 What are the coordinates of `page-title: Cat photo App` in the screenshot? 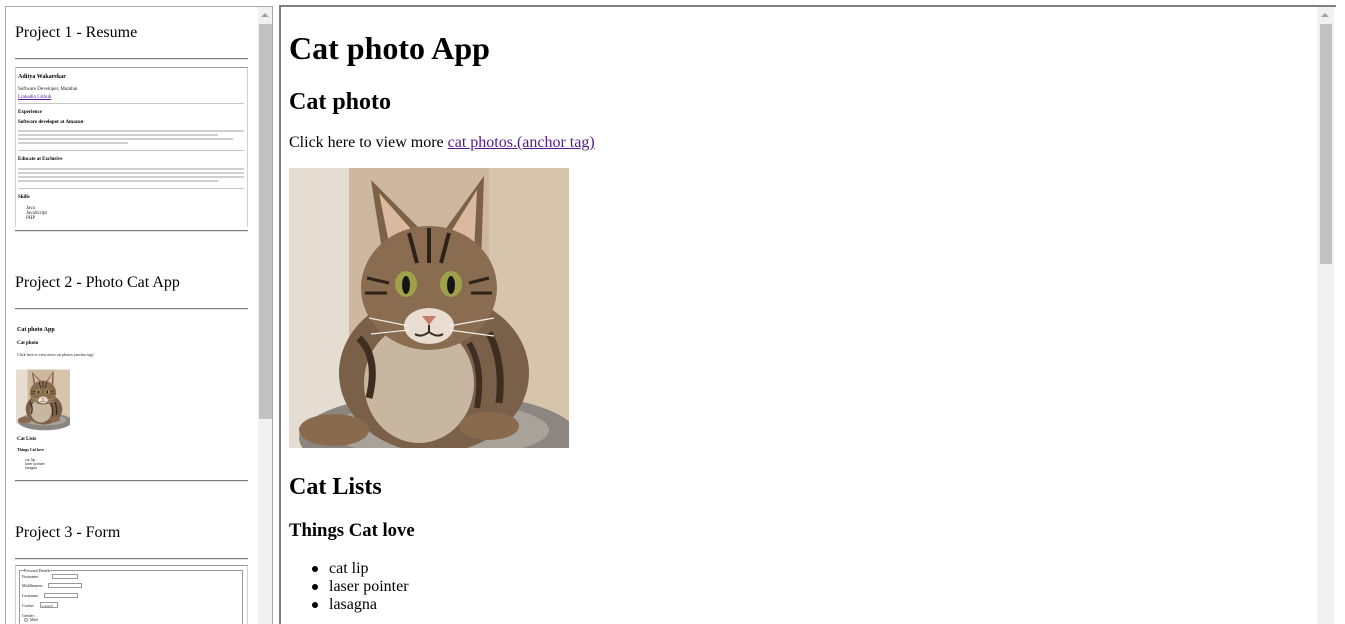 It's located at (389, 48).